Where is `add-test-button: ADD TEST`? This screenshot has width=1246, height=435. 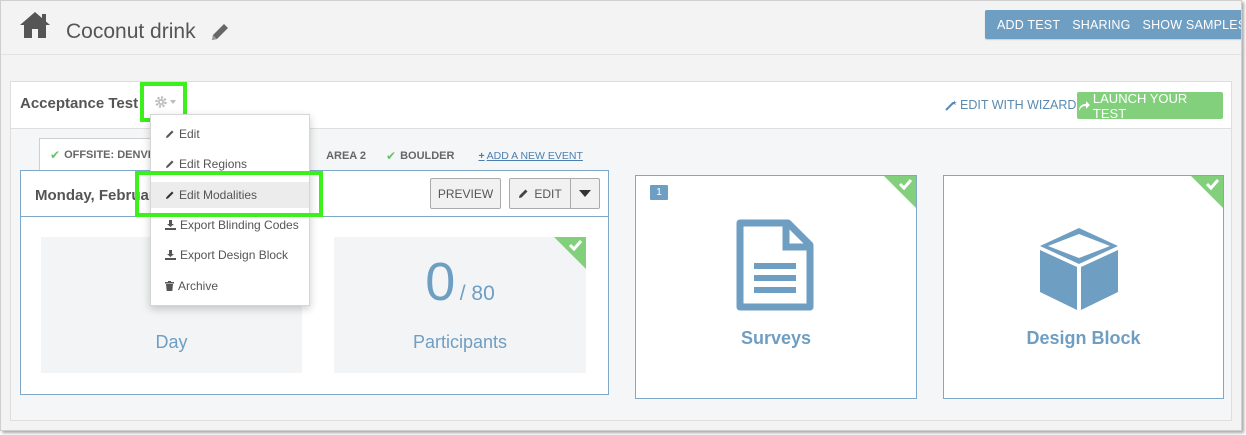 add-test-button: ADD TEST is located at coordinates (1028, 25).